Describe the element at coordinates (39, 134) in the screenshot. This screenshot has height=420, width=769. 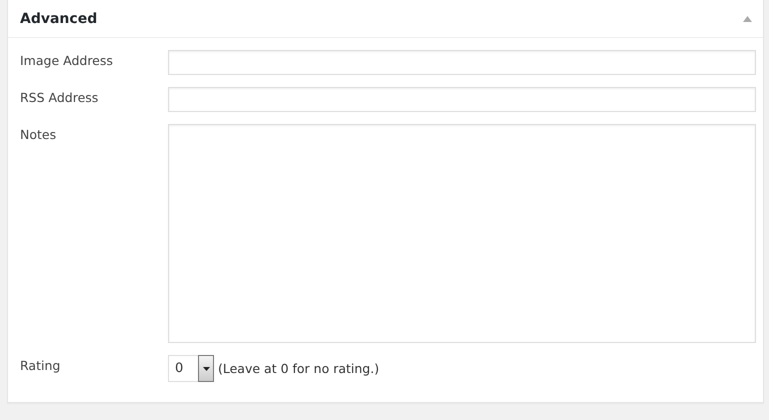
I see `field-label: Notes` at that location.